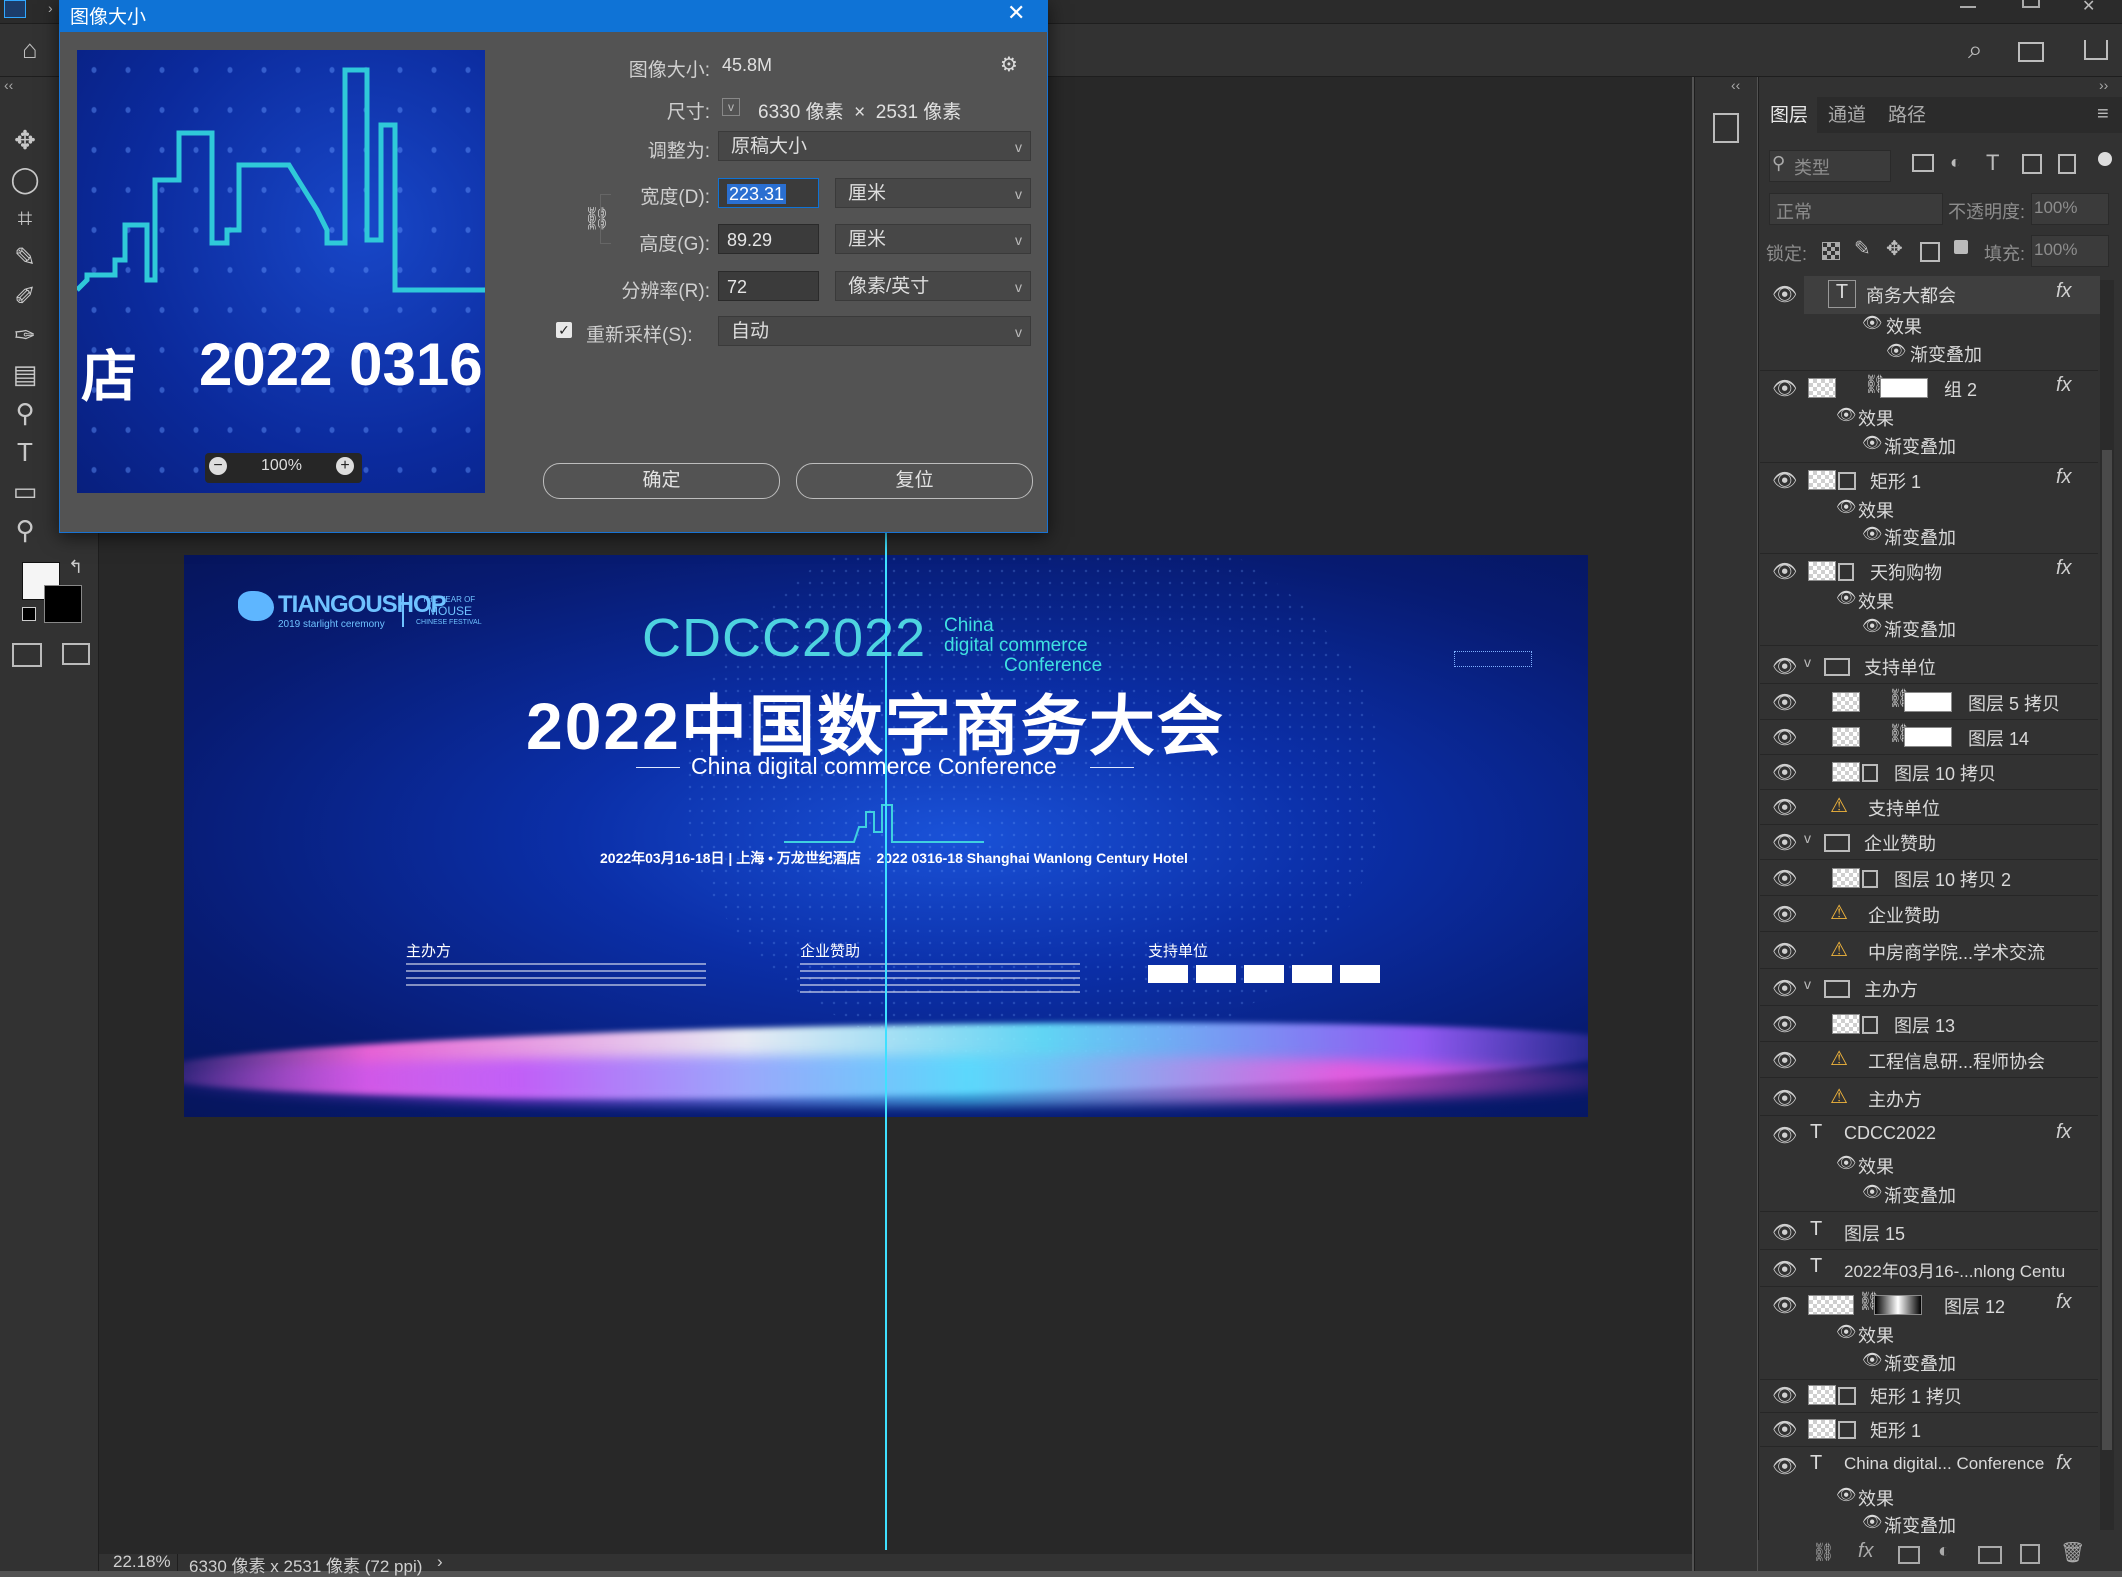  What do you see at coordinates (76, 654) in the screenshot?
I see `screen-mode-icon` at bounding box center [76, 654].